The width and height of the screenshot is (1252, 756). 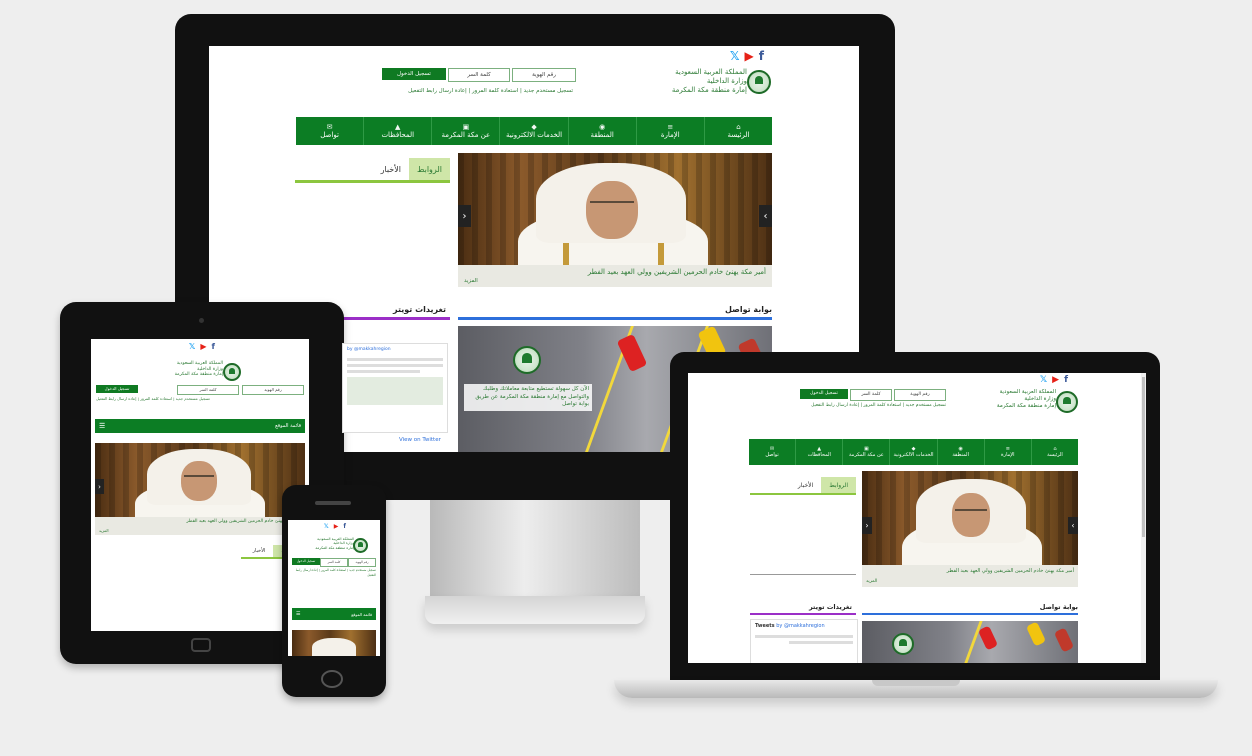 What do you see at coordinates (916, 683) in the screenshot?
I see `laptop-notch` at bounding box center [916, 683].